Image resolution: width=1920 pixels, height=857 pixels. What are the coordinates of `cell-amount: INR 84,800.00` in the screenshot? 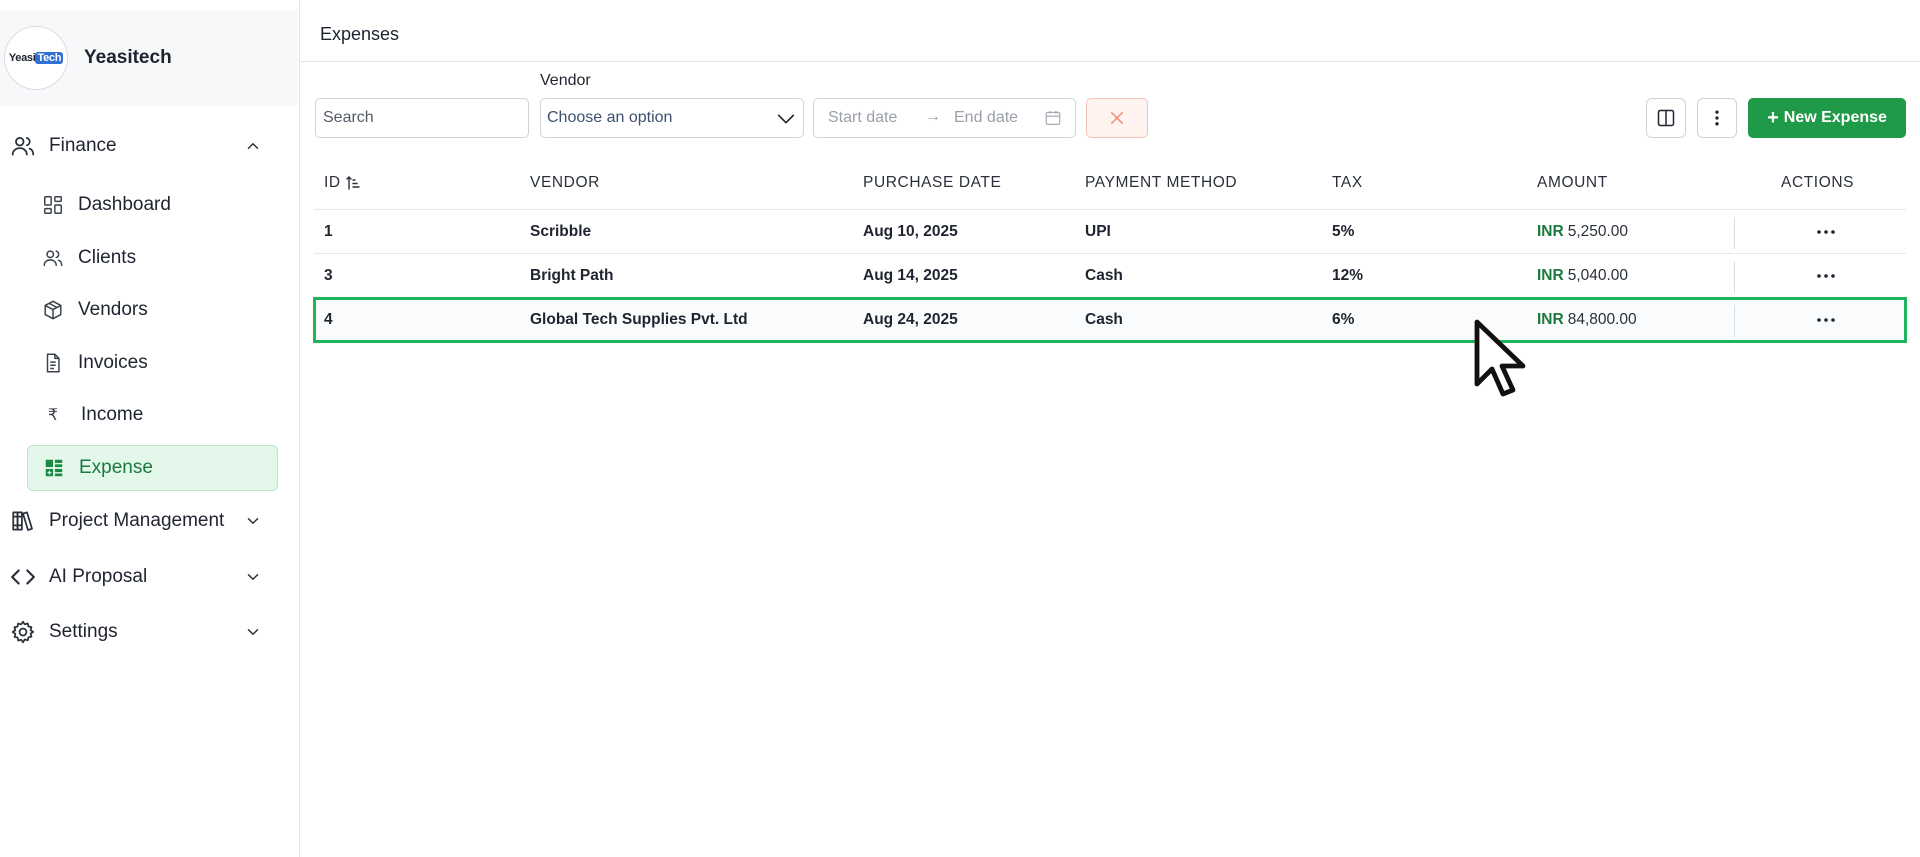 It's located at (1587, 320).